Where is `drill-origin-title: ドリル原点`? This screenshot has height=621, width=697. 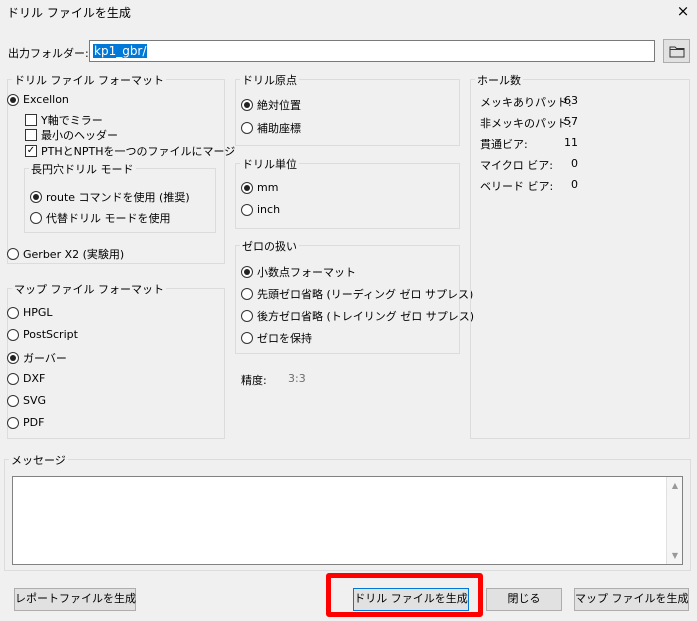 drill-origin-title: ドリル原点 is located at coordinates (269, 80).